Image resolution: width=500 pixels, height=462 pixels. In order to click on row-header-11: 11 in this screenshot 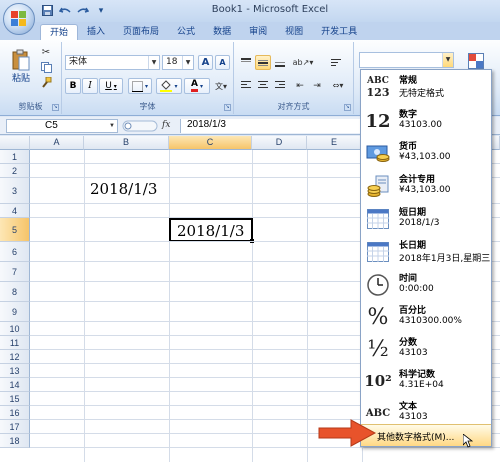, I will do `click(15, 343)`.